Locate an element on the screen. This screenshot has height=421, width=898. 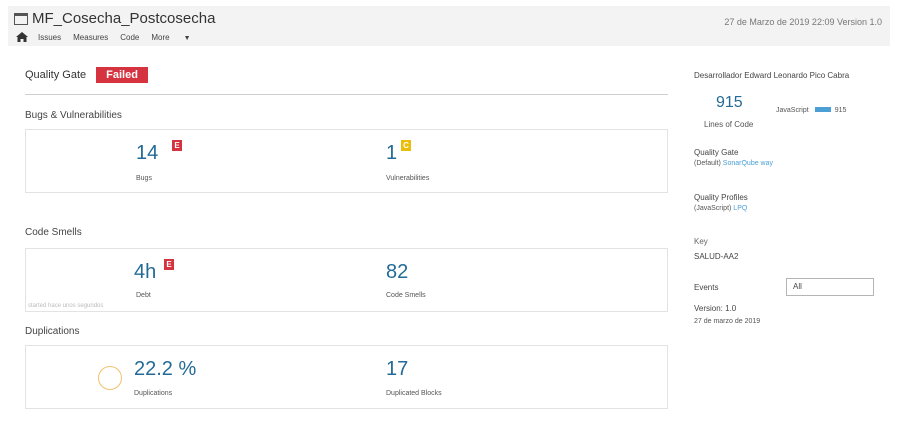
divider is located at coordinates (346, 94).